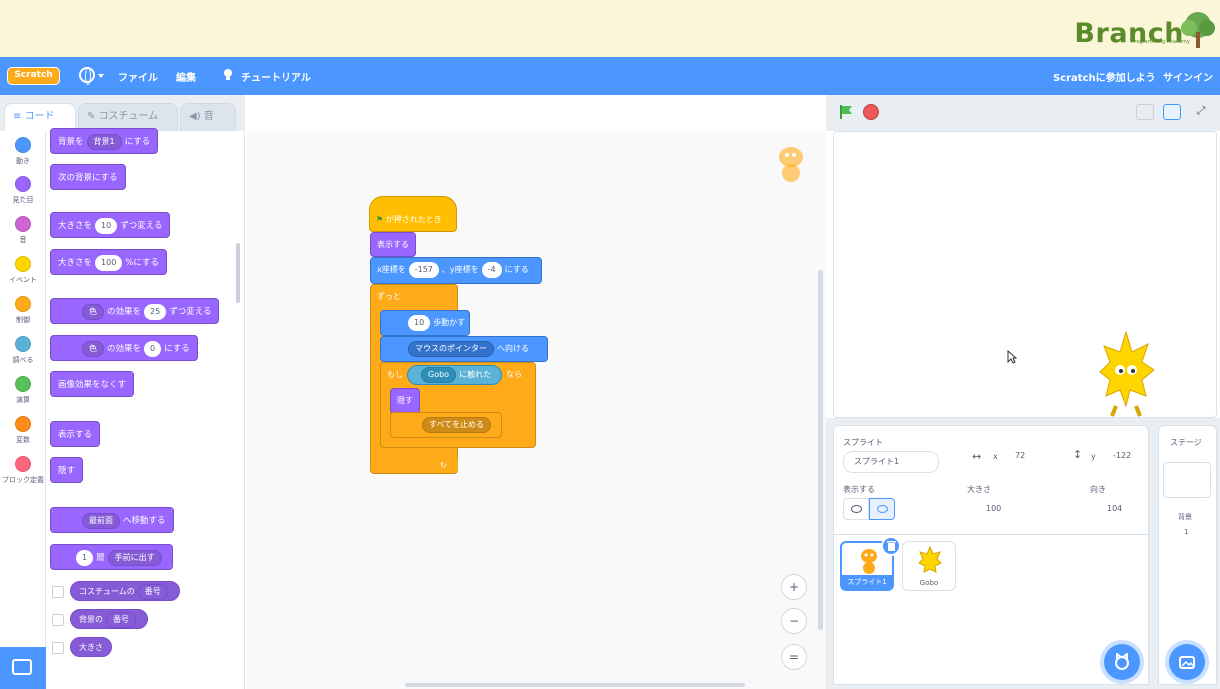  What do you see at coordinates (794, 587) in the screenshot?
I see `zoom-in-button: +` at bounding box center [794, 587].